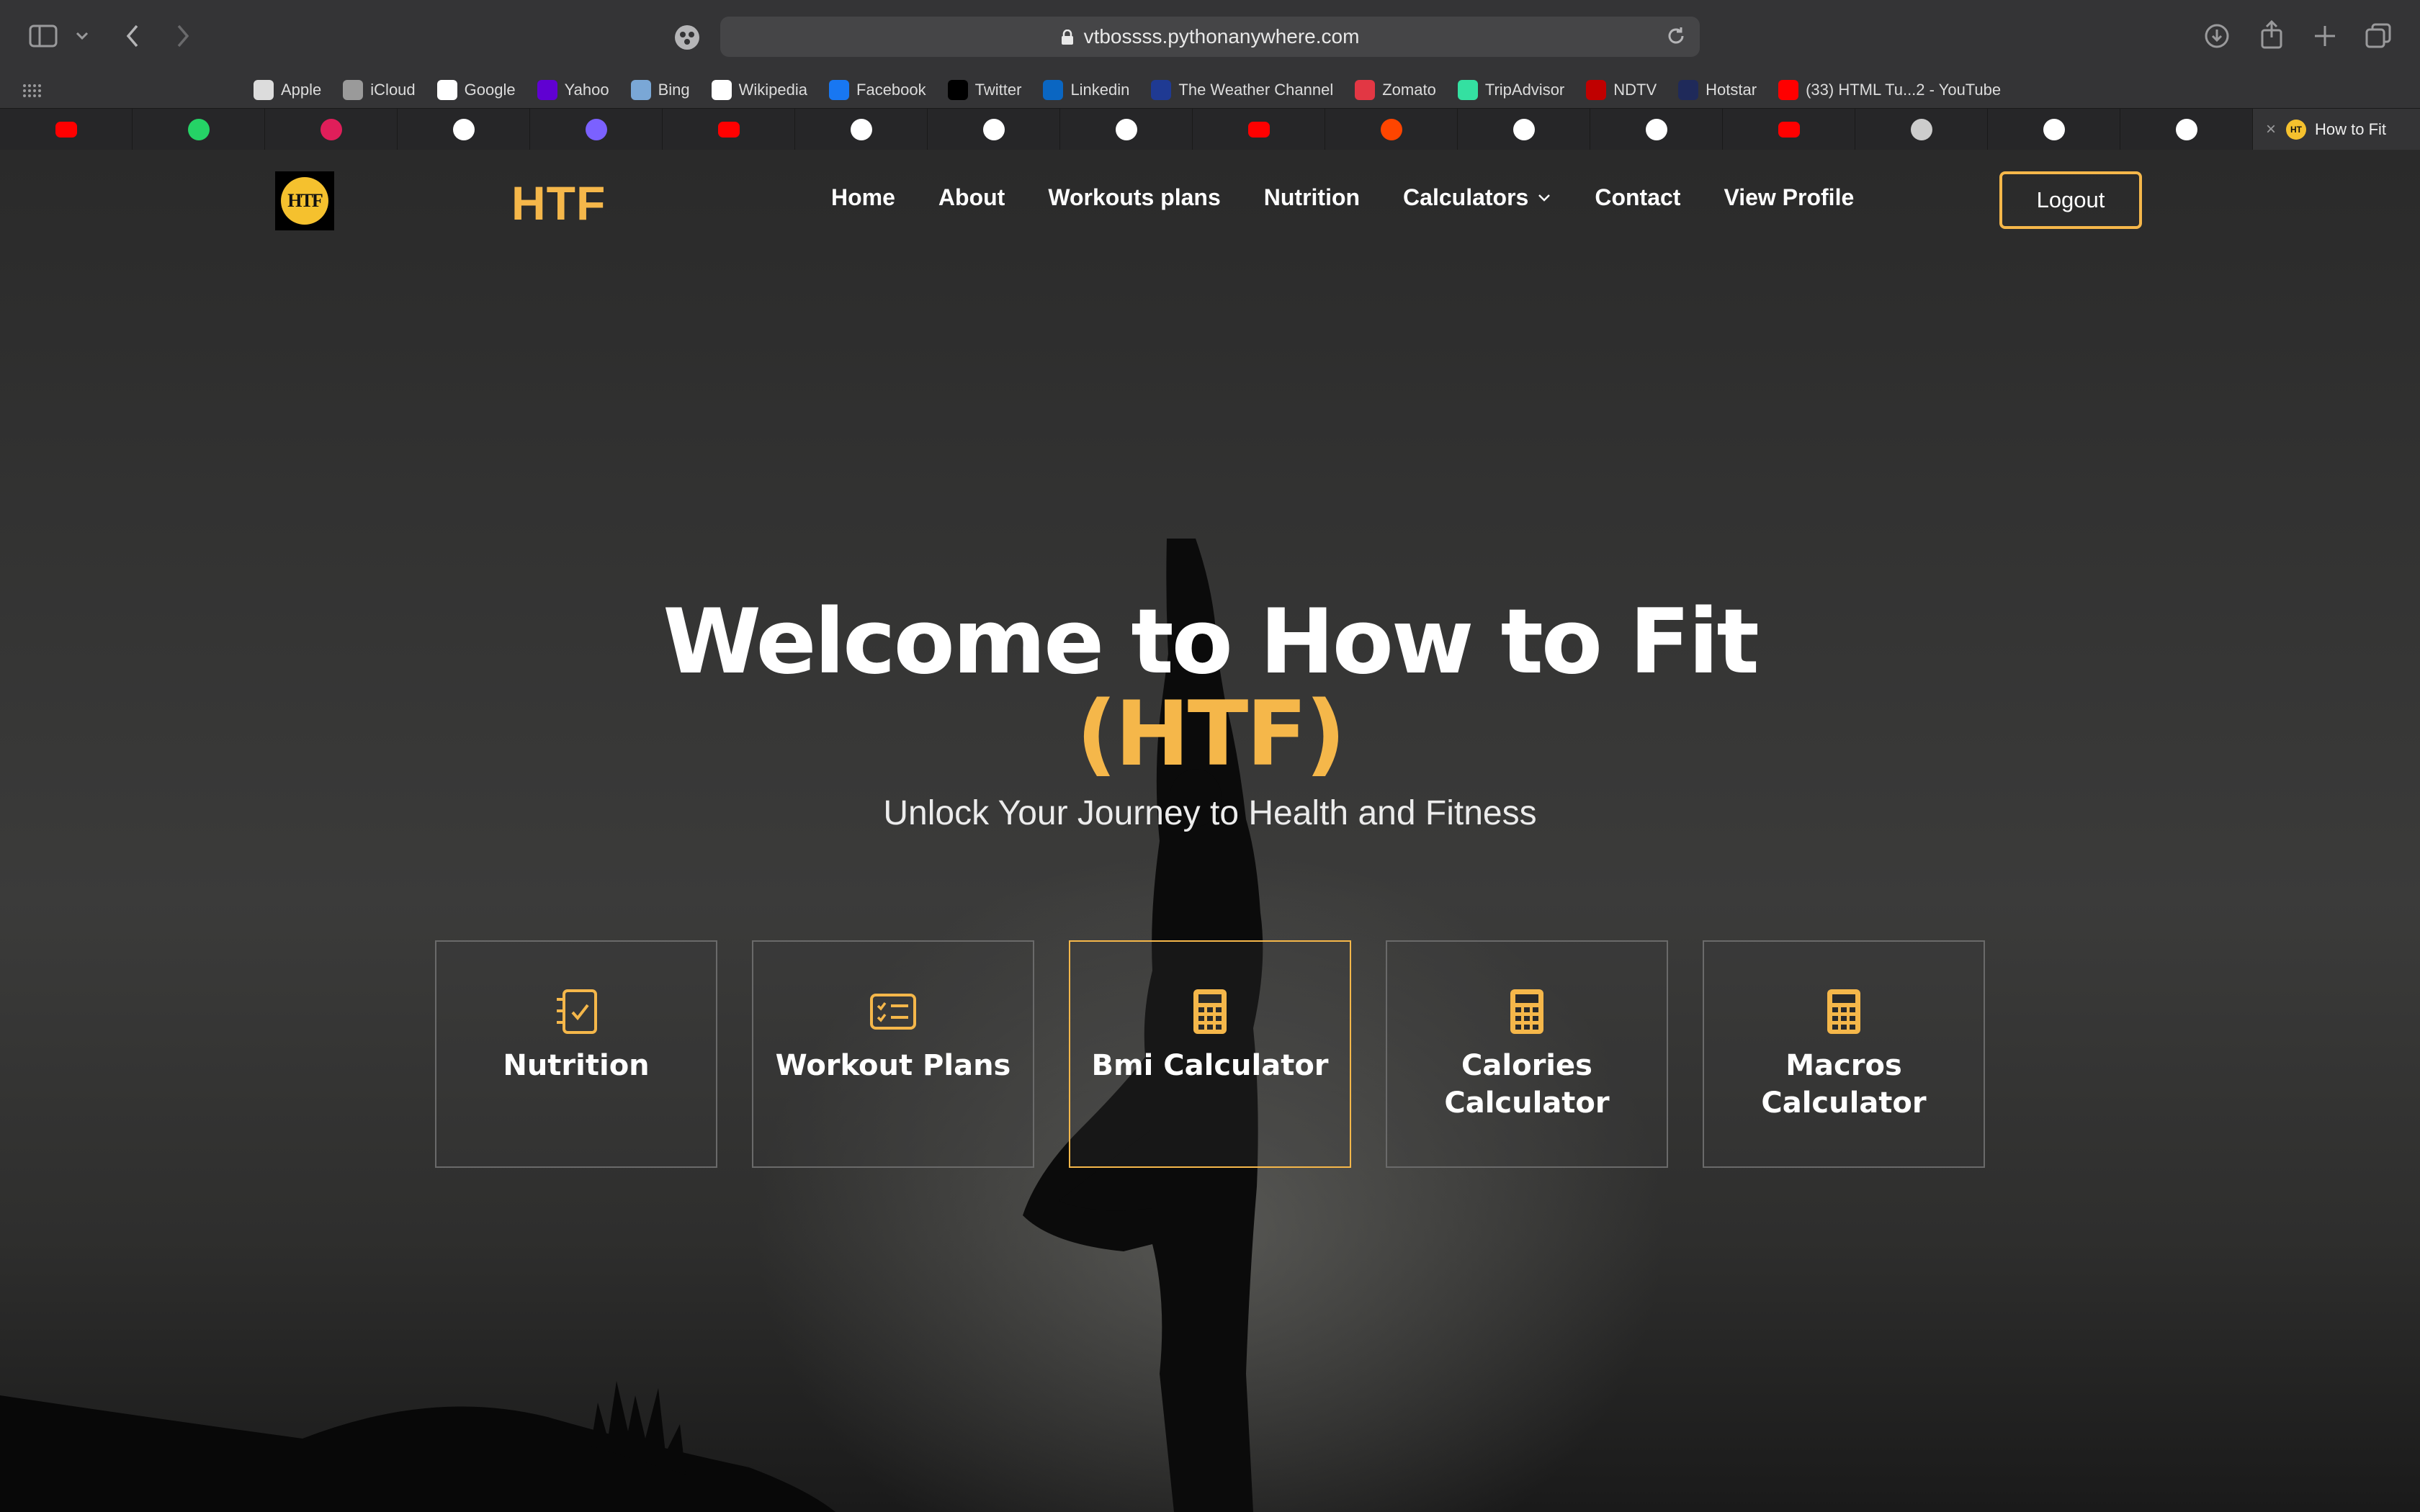 The width and height of the screenshot is (2420, 1512). What do you see at coordinates (1134, 197) in the screenshot?
I see `nav-workouts: Workouts plans` at bounding box center [1134, 197].